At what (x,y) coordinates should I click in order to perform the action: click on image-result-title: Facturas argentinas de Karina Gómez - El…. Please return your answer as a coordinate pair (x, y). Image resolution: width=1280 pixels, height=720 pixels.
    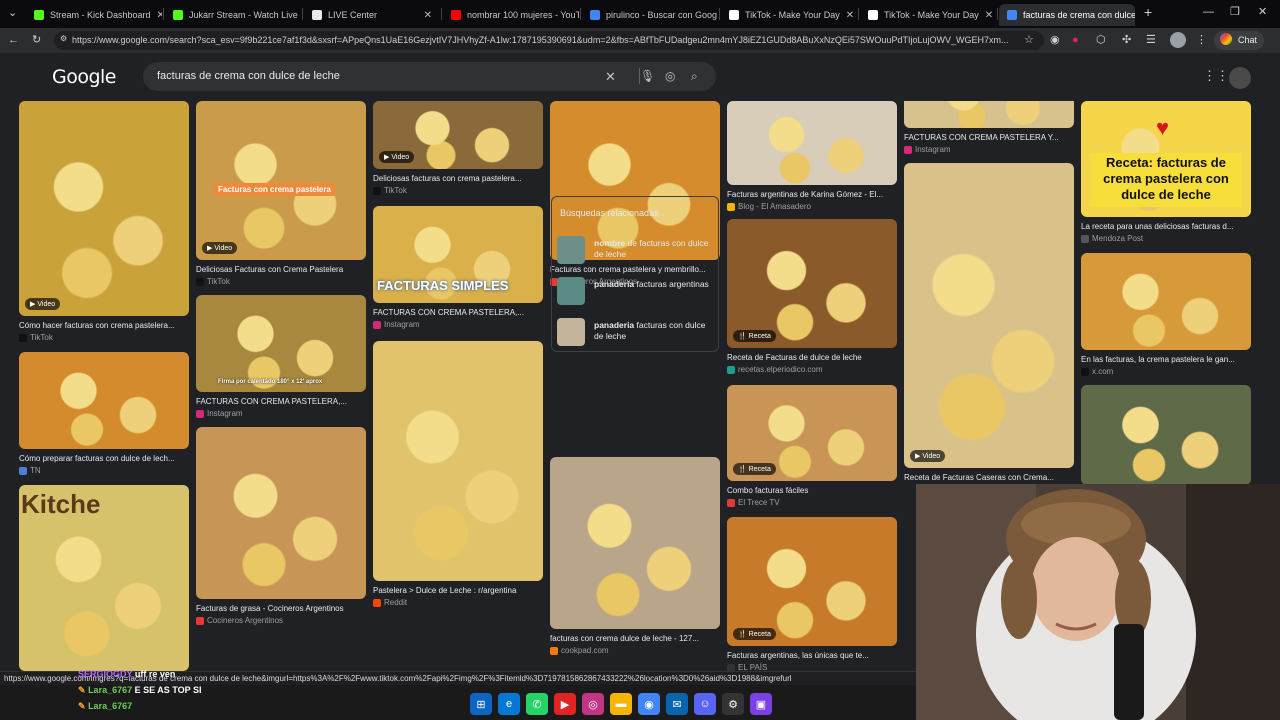
    Looking at the image, I should click on (812, 194).